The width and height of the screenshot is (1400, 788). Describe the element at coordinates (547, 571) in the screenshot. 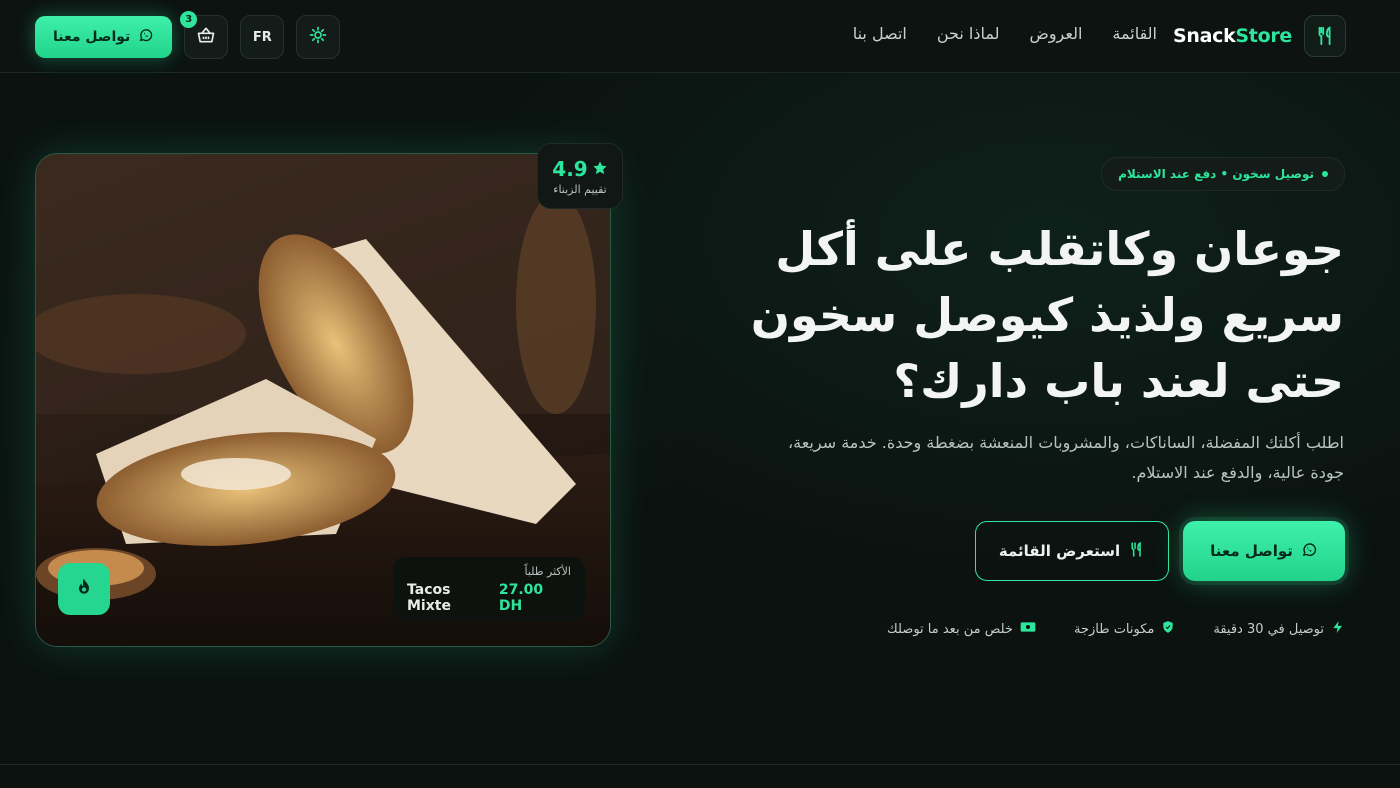

I see `best-seller-label: الأكثر طلباً` at that location.